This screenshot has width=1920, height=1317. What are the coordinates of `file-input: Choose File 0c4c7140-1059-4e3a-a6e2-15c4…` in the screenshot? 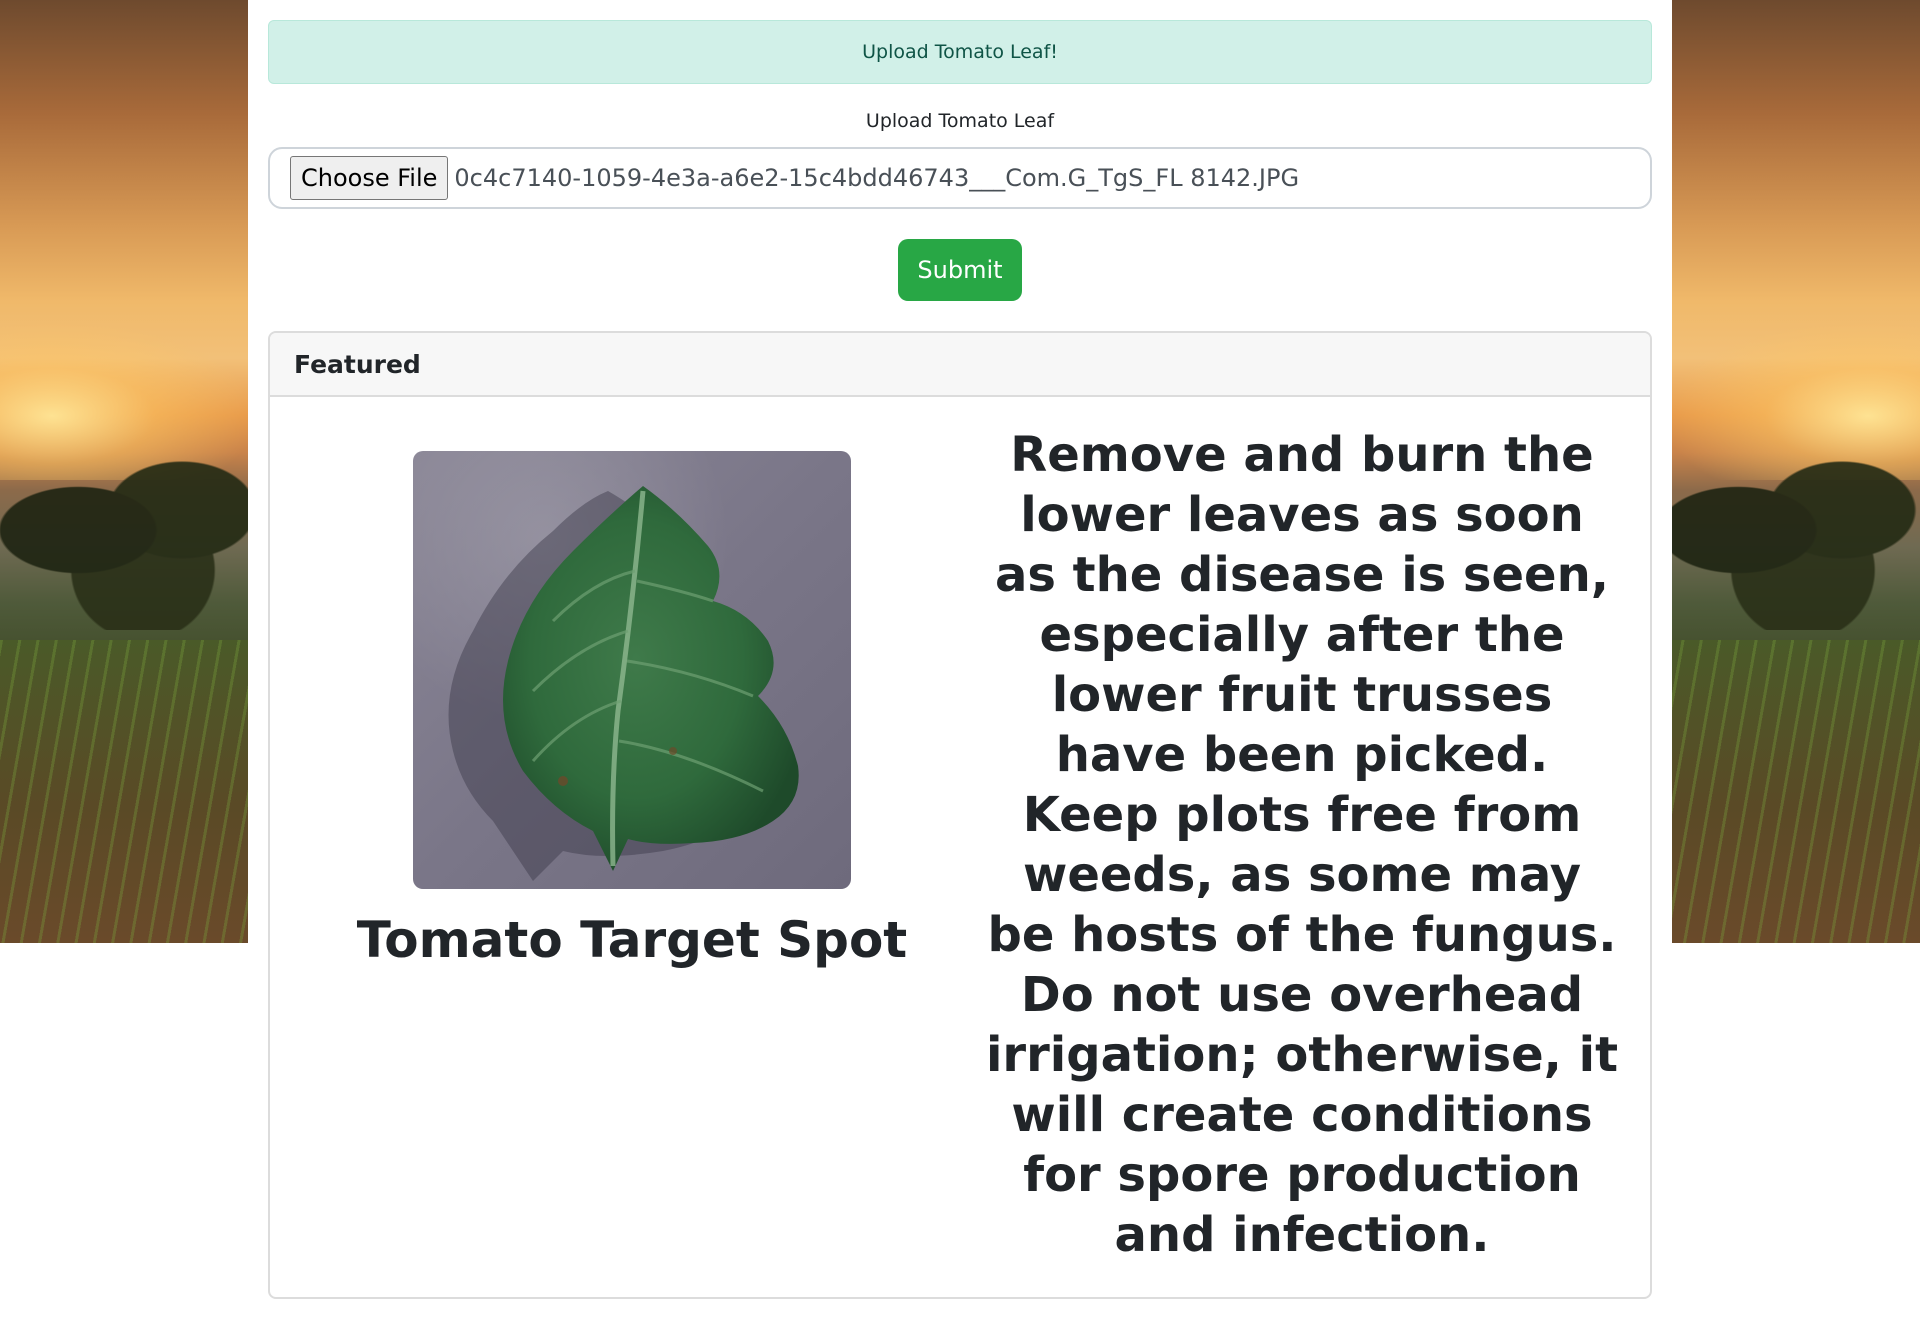 It's located at (960, 178).